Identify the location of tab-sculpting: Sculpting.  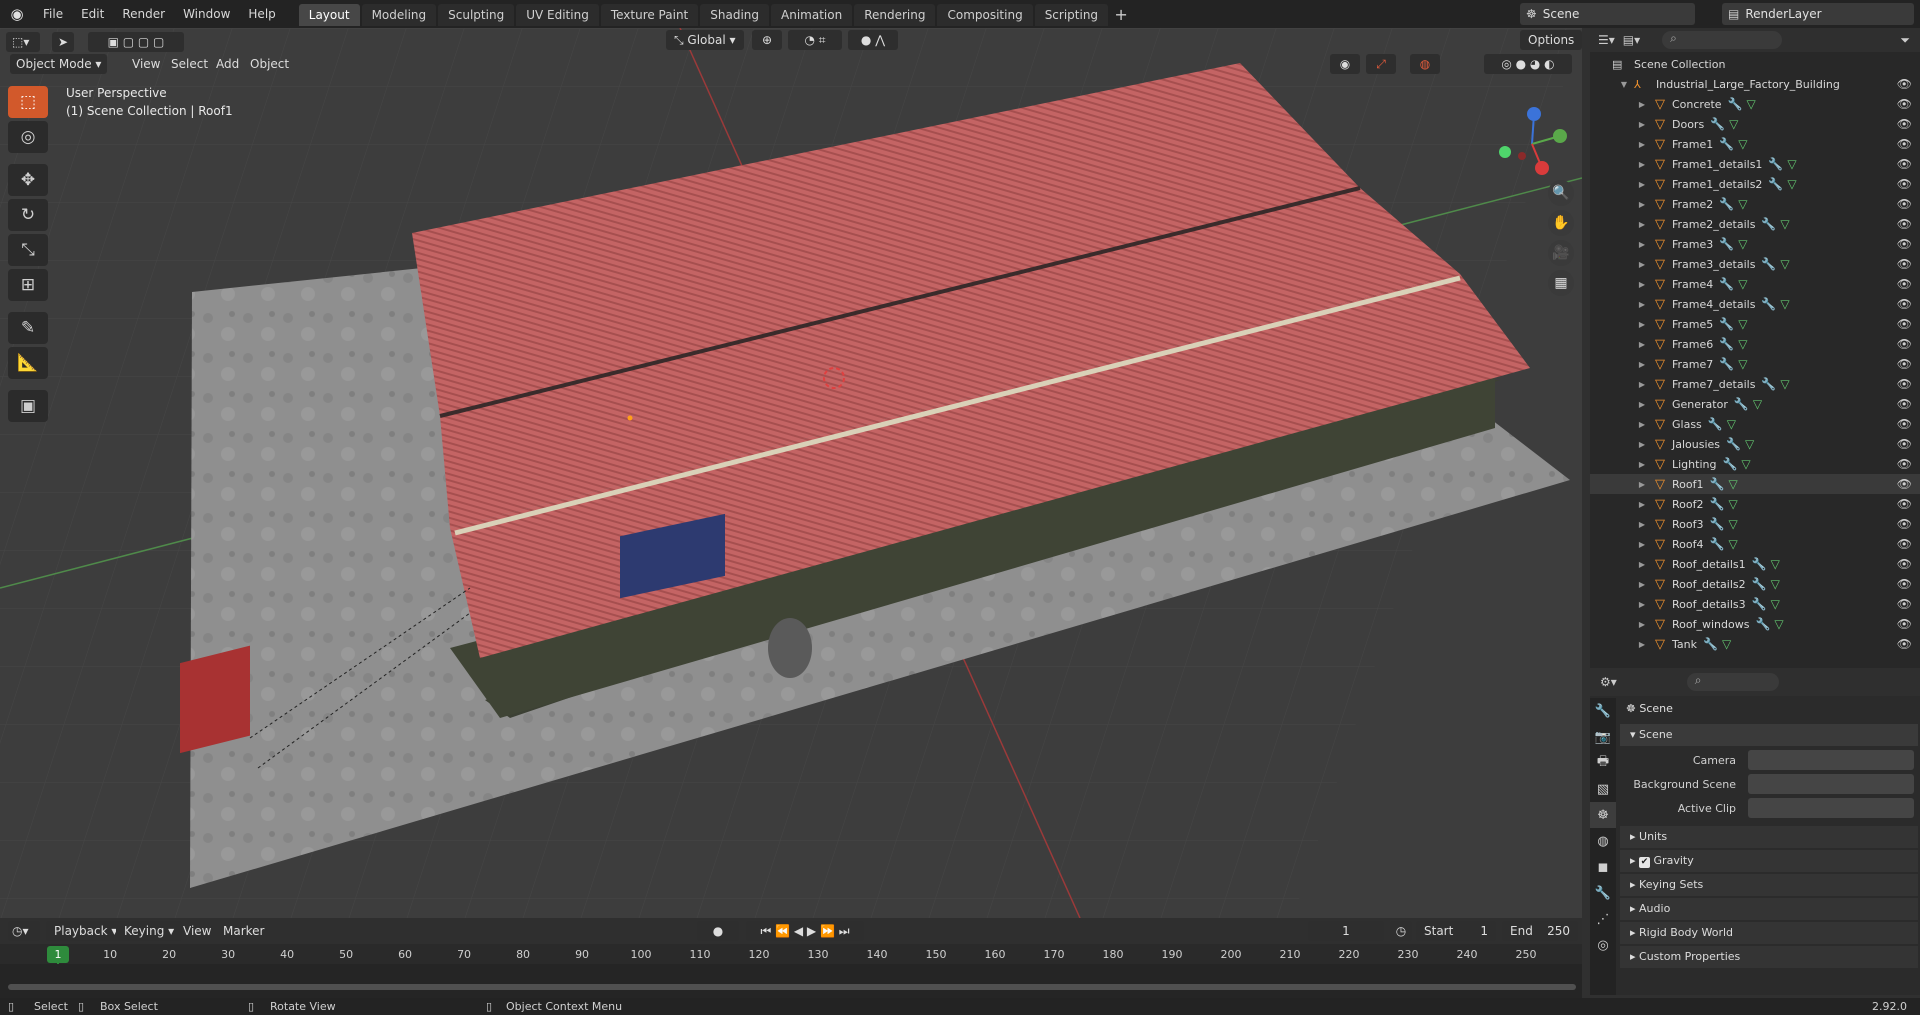
(476, 15).